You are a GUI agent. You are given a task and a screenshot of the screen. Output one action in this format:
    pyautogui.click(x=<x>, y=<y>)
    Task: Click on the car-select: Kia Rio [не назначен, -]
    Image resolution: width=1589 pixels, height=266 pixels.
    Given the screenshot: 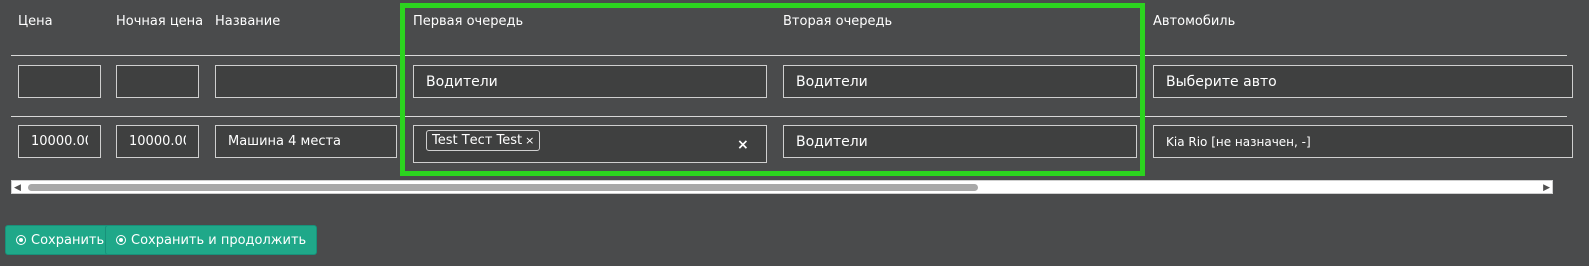 What is the action you would take?
    pyautogui.click(x=1363, y=141)
    